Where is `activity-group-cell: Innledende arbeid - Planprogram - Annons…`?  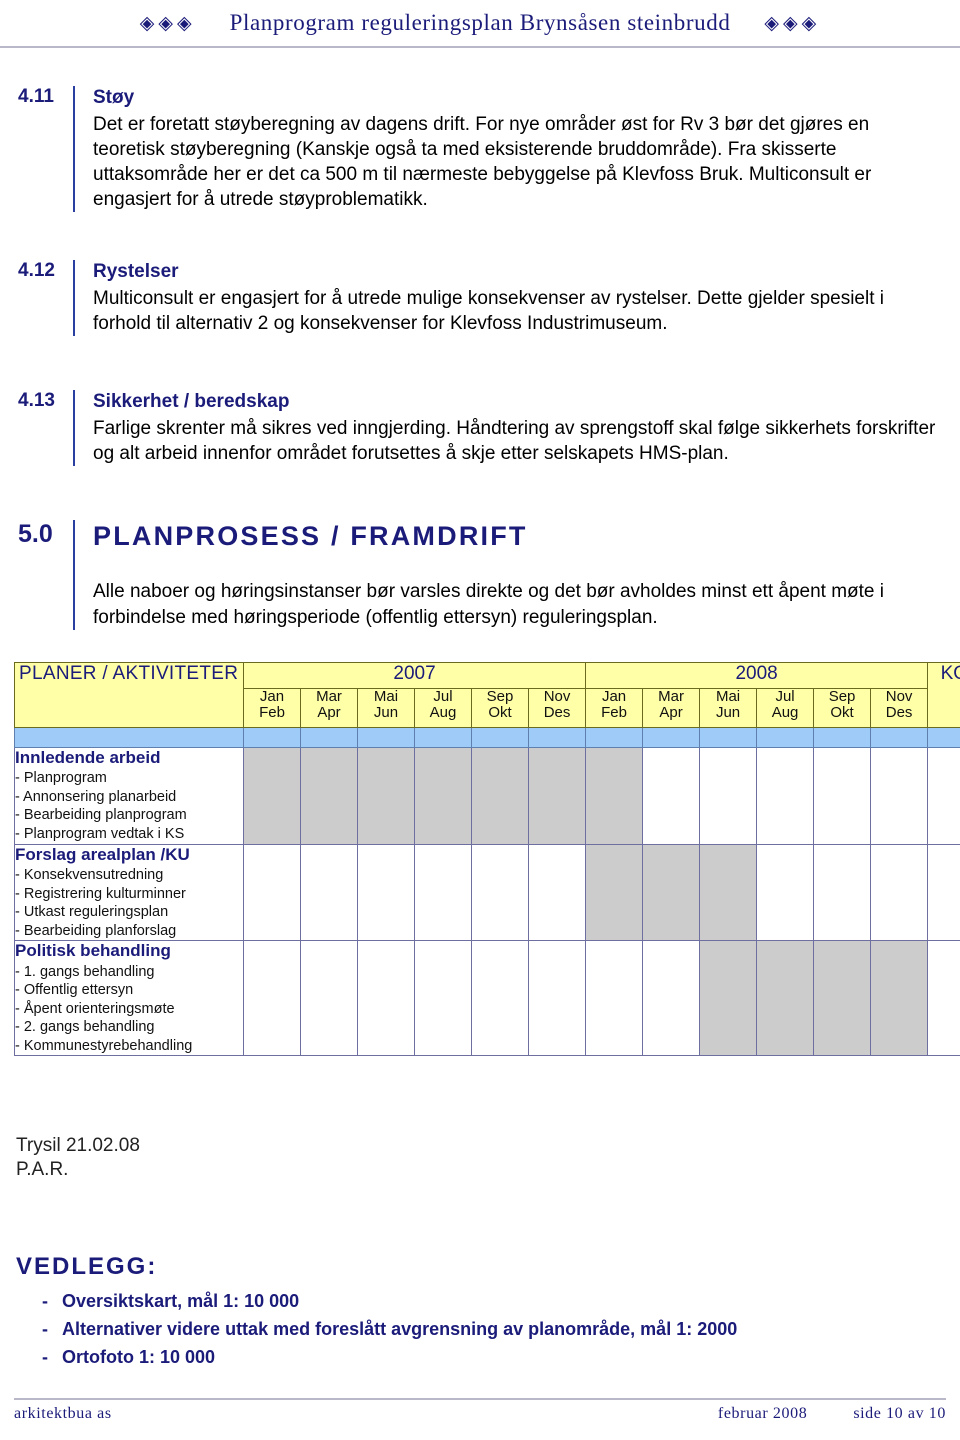 activity-group-cell: Innledende arbeid - Planprogram - Annons… is located at coordinates (129, 796).